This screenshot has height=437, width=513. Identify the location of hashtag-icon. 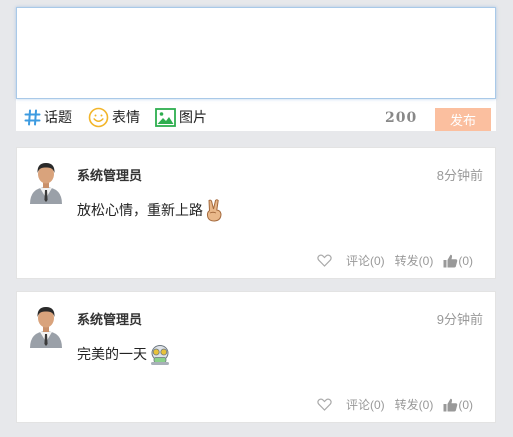
(32, 117).